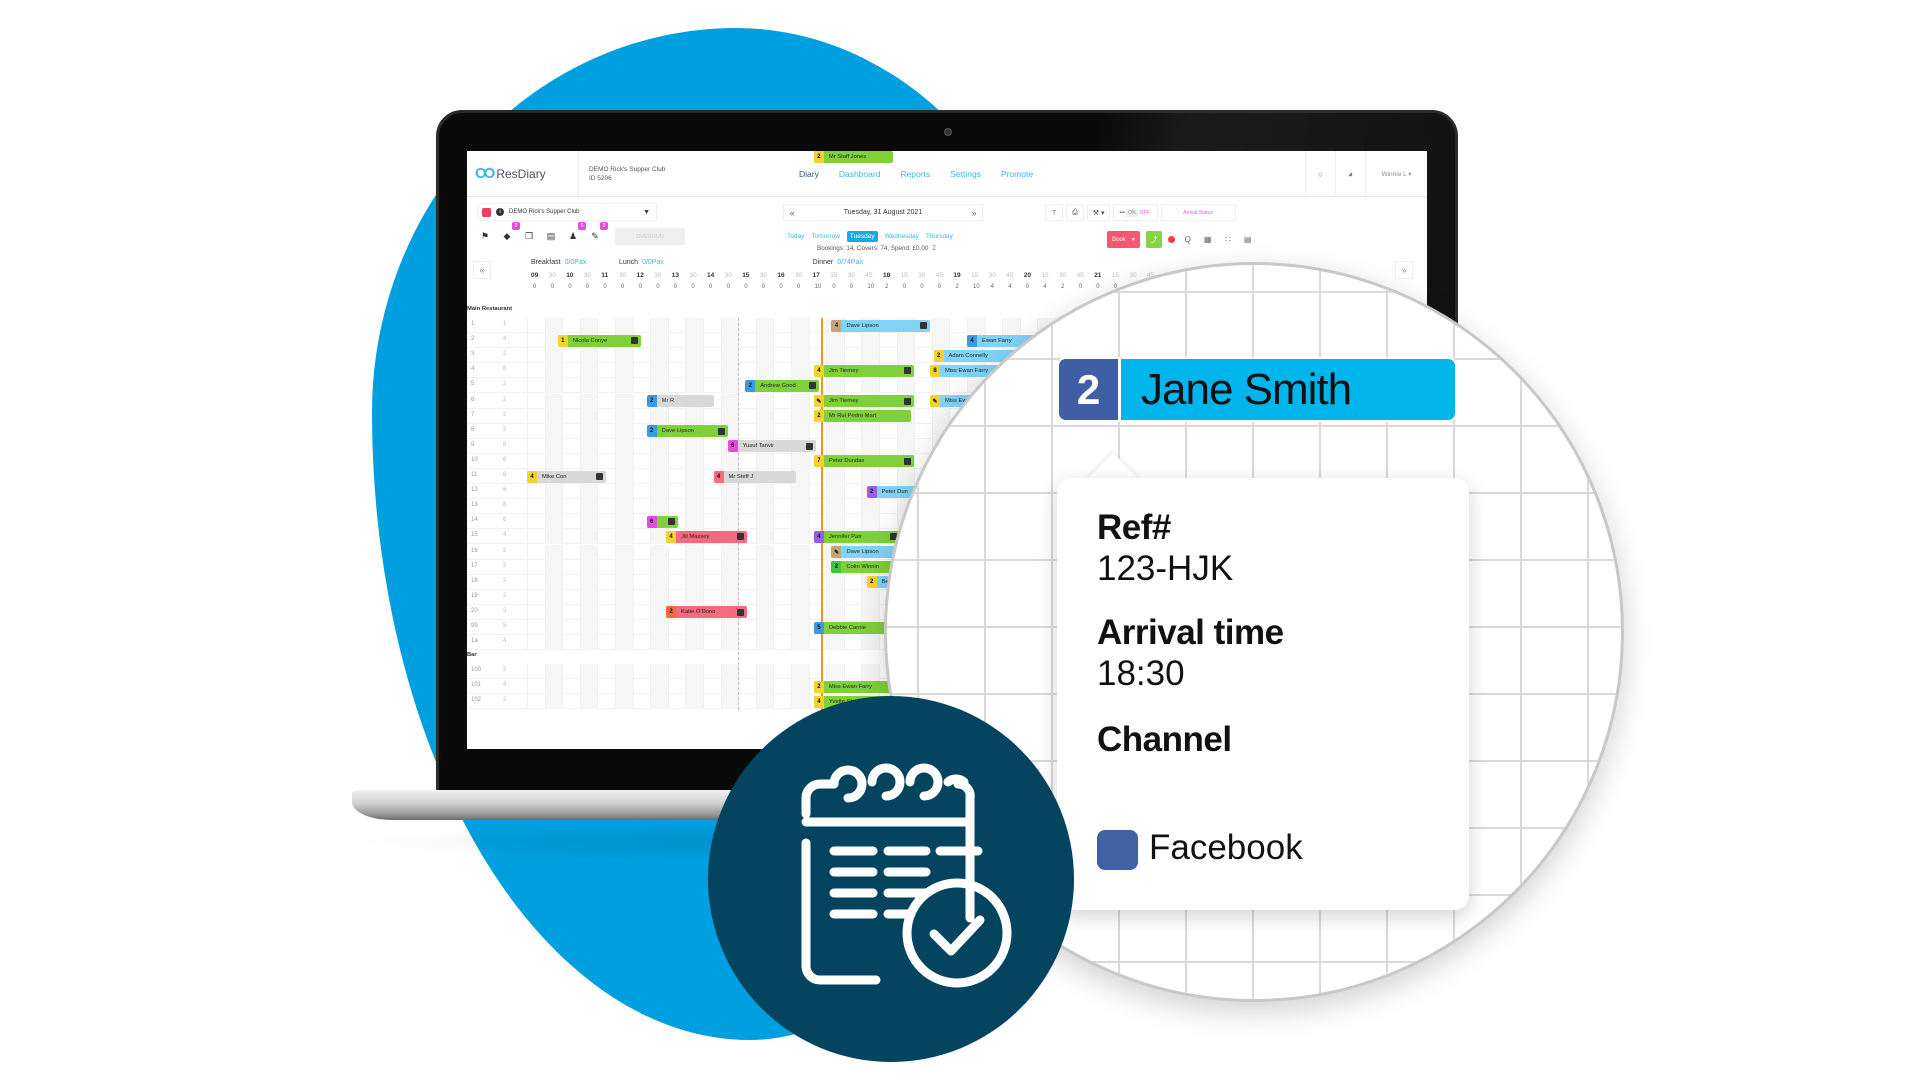 This screenshot has height=1080, width=1920. Describe the element at coordinates (850, 262) in the screenshot. I see `service-pax: 0/74Pax` at that location.